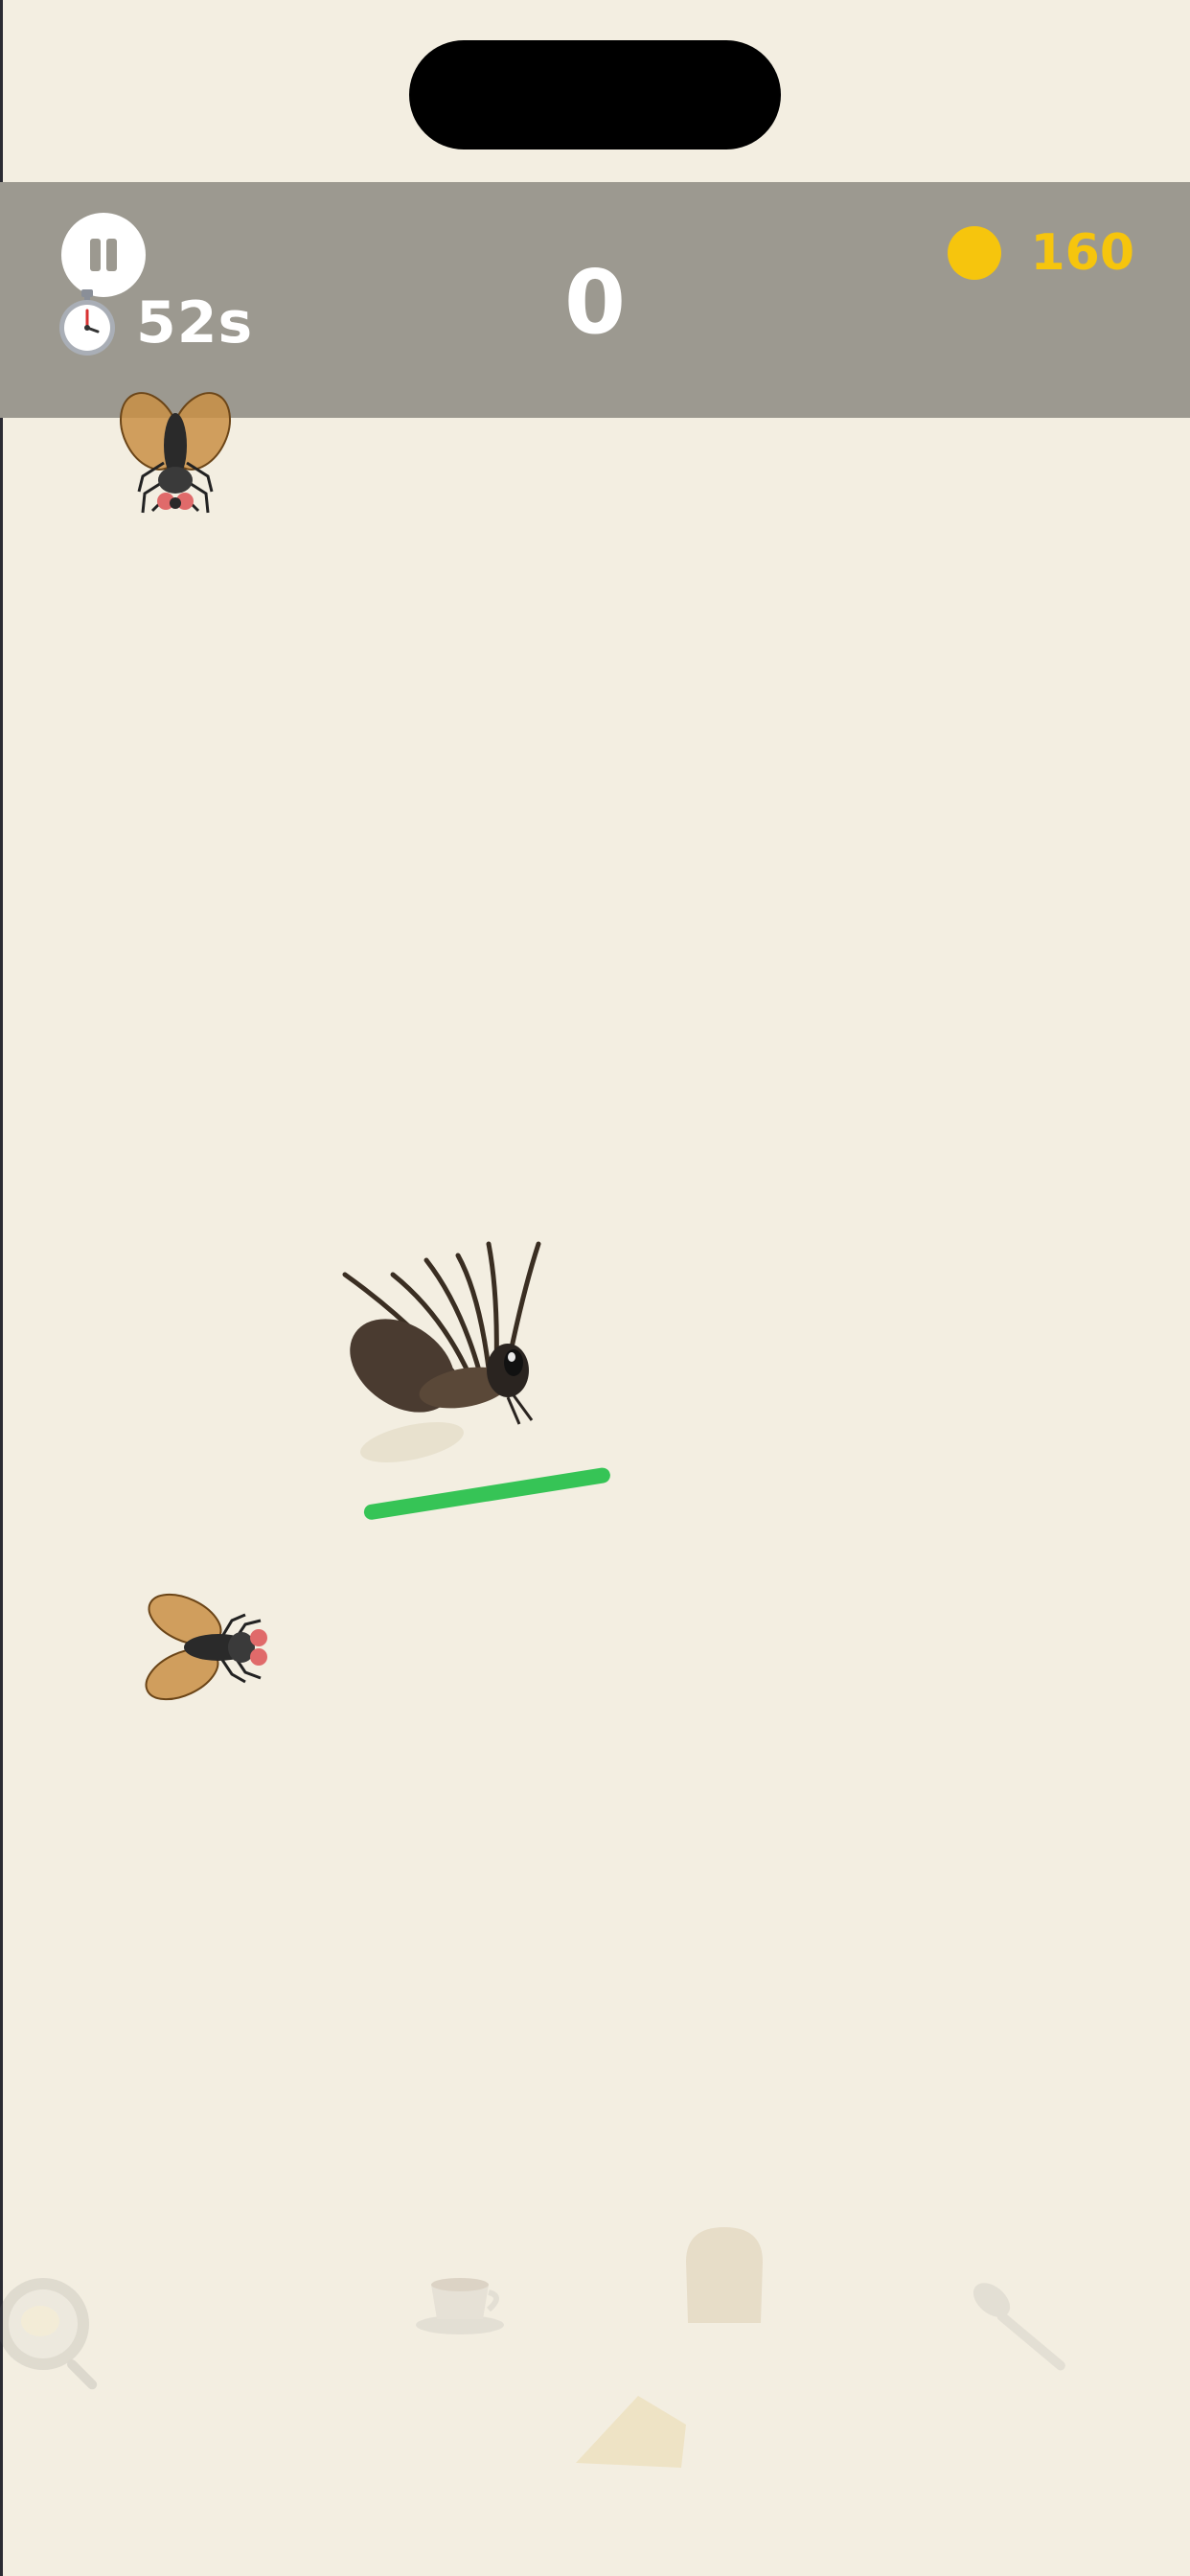 Image resolution: width=1190 pixels, height=2576 pixels. I want to click on score: 0, so click(594, 302).